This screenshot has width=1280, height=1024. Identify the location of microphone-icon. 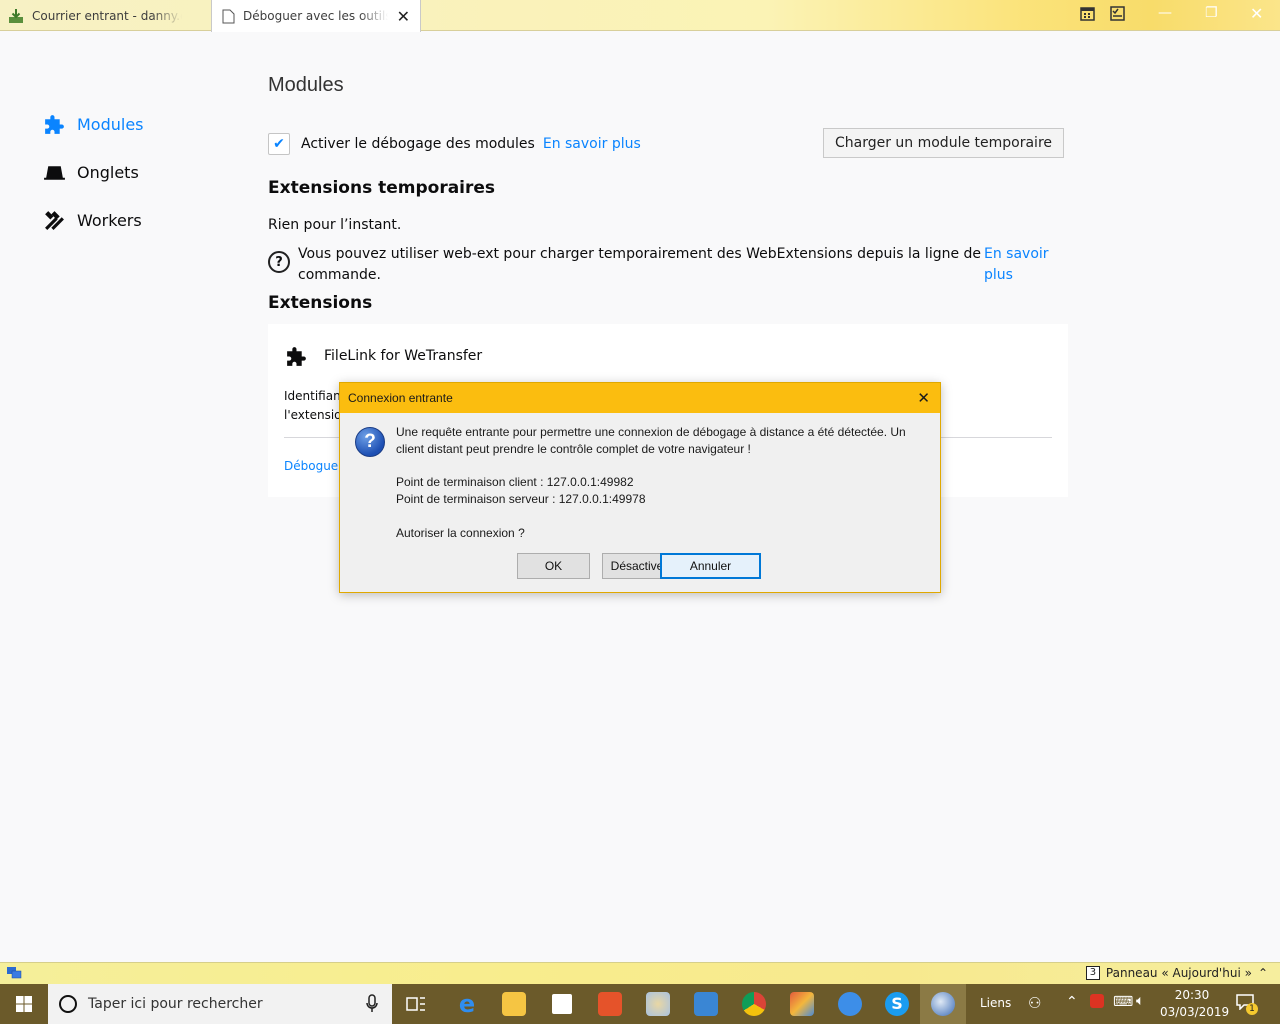
(372, 1004).